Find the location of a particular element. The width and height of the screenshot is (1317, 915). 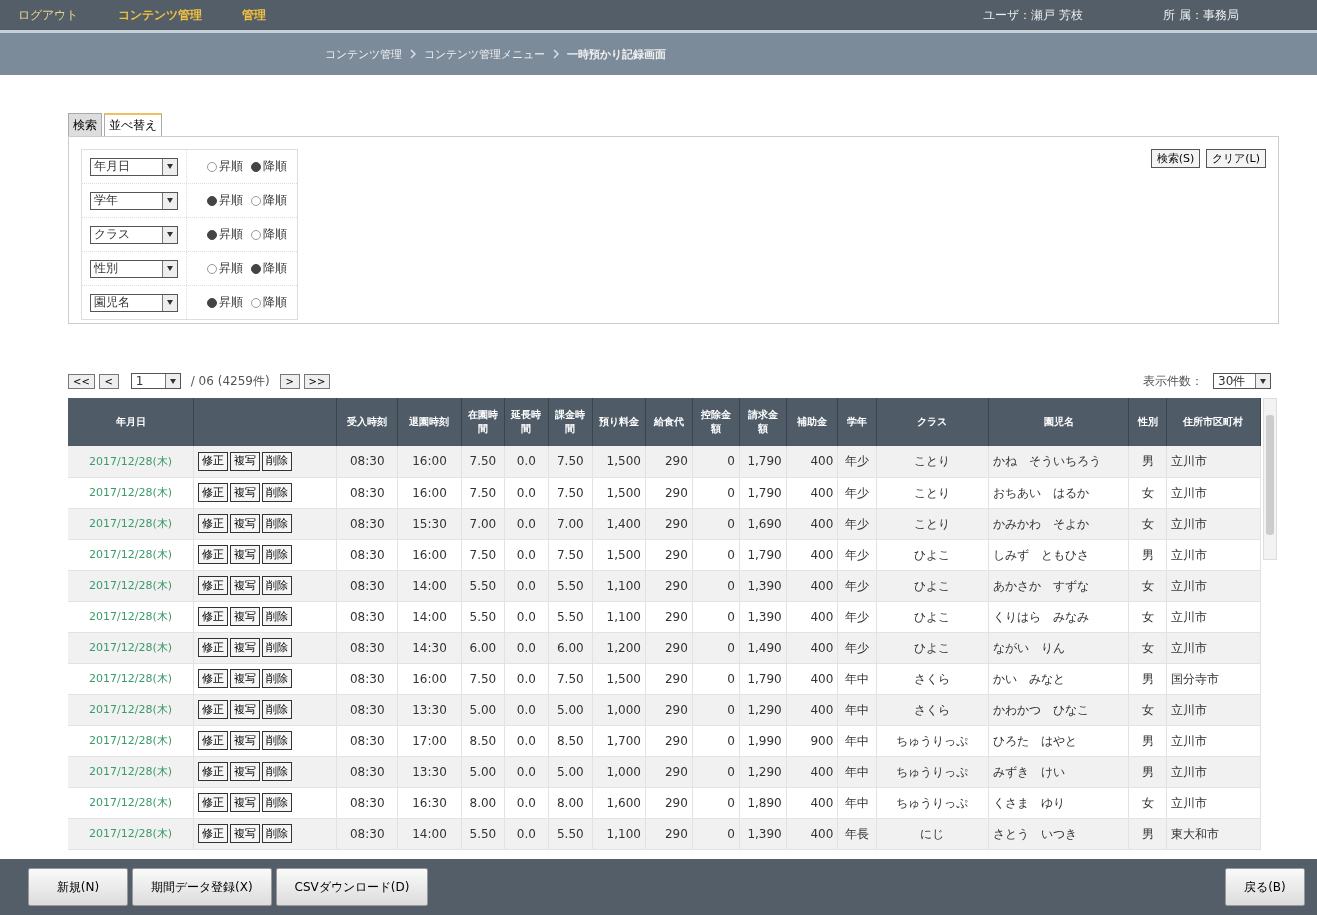

table-cell: さくら is located at coordinates (932, 678).